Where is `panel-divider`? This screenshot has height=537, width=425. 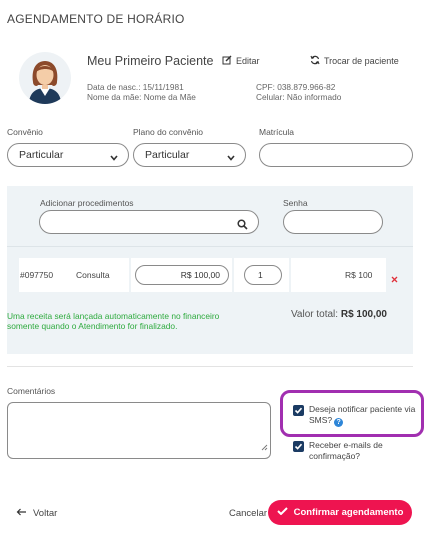 panel-divider is located at coordinates (210, 246).